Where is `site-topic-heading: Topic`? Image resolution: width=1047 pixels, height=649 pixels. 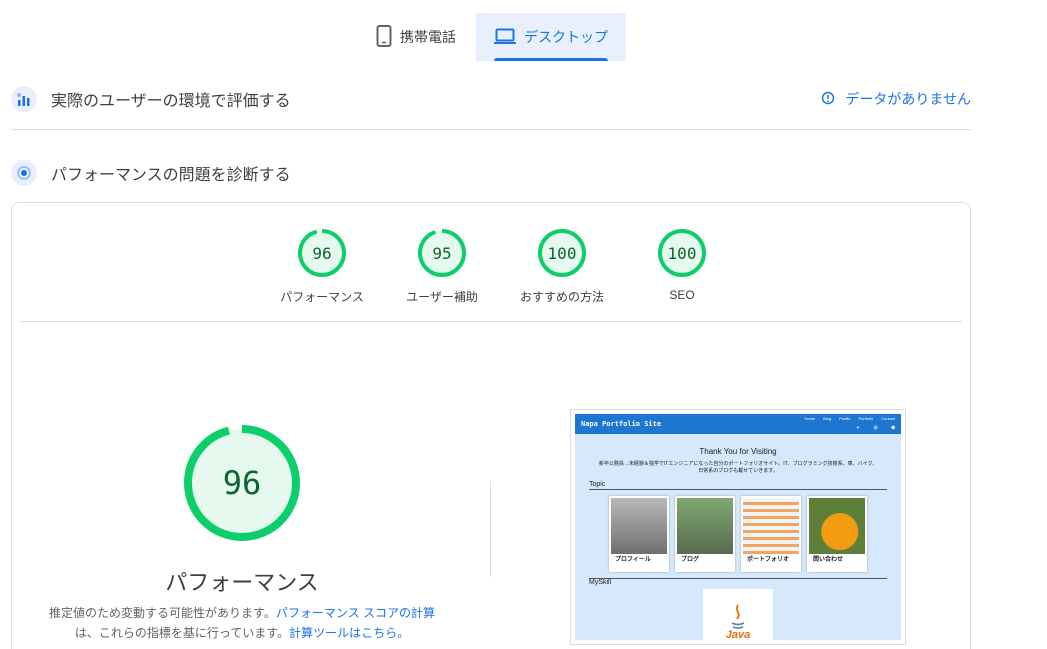 site-topic-heading: Topic is located at coordinates (597, 484).